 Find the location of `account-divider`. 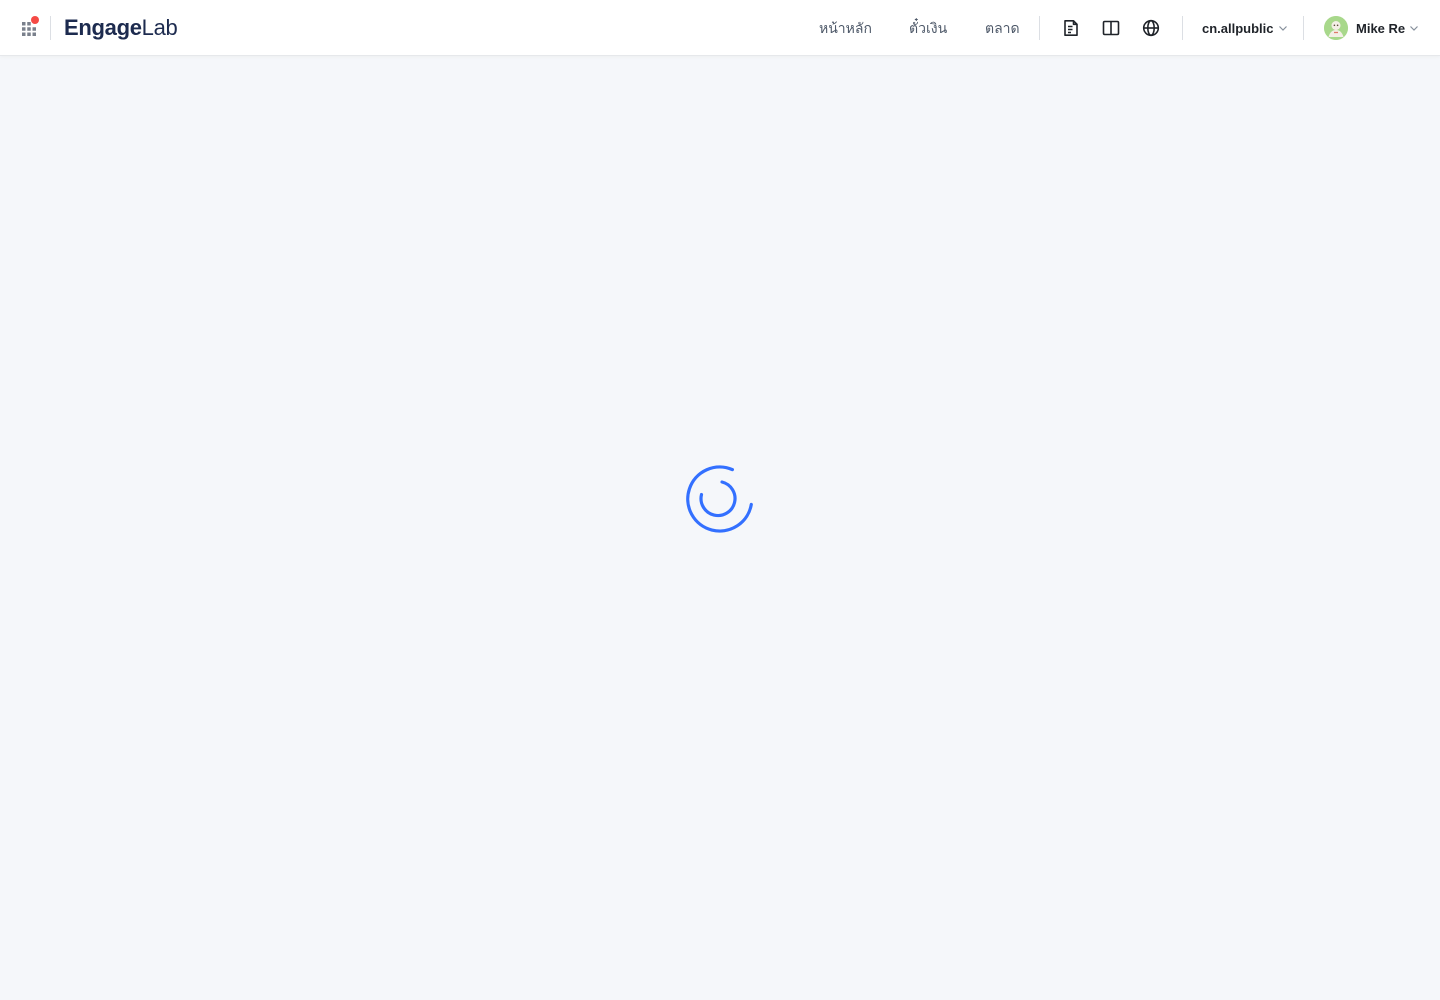

account-divider is located at coordinates (1303, 28).